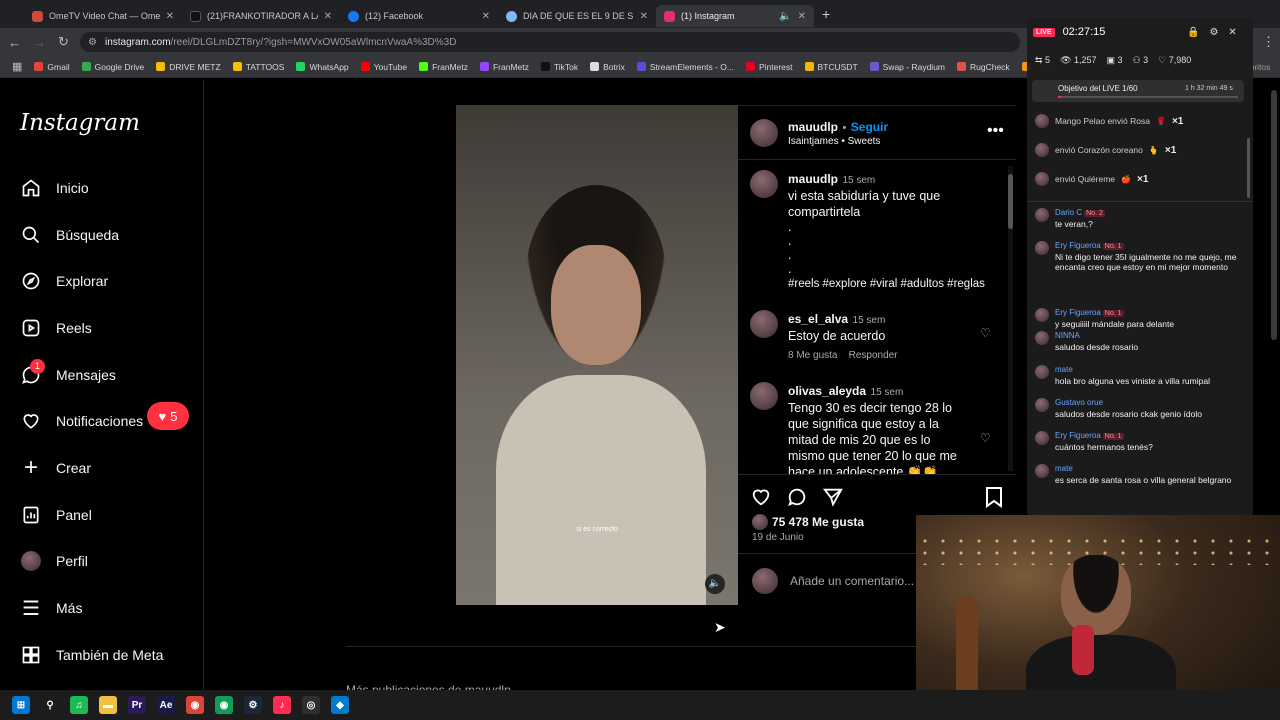 The width and height of the screenshot is (1280, 720). I want to click on nav-crear: + Crear, so click(55, 467).